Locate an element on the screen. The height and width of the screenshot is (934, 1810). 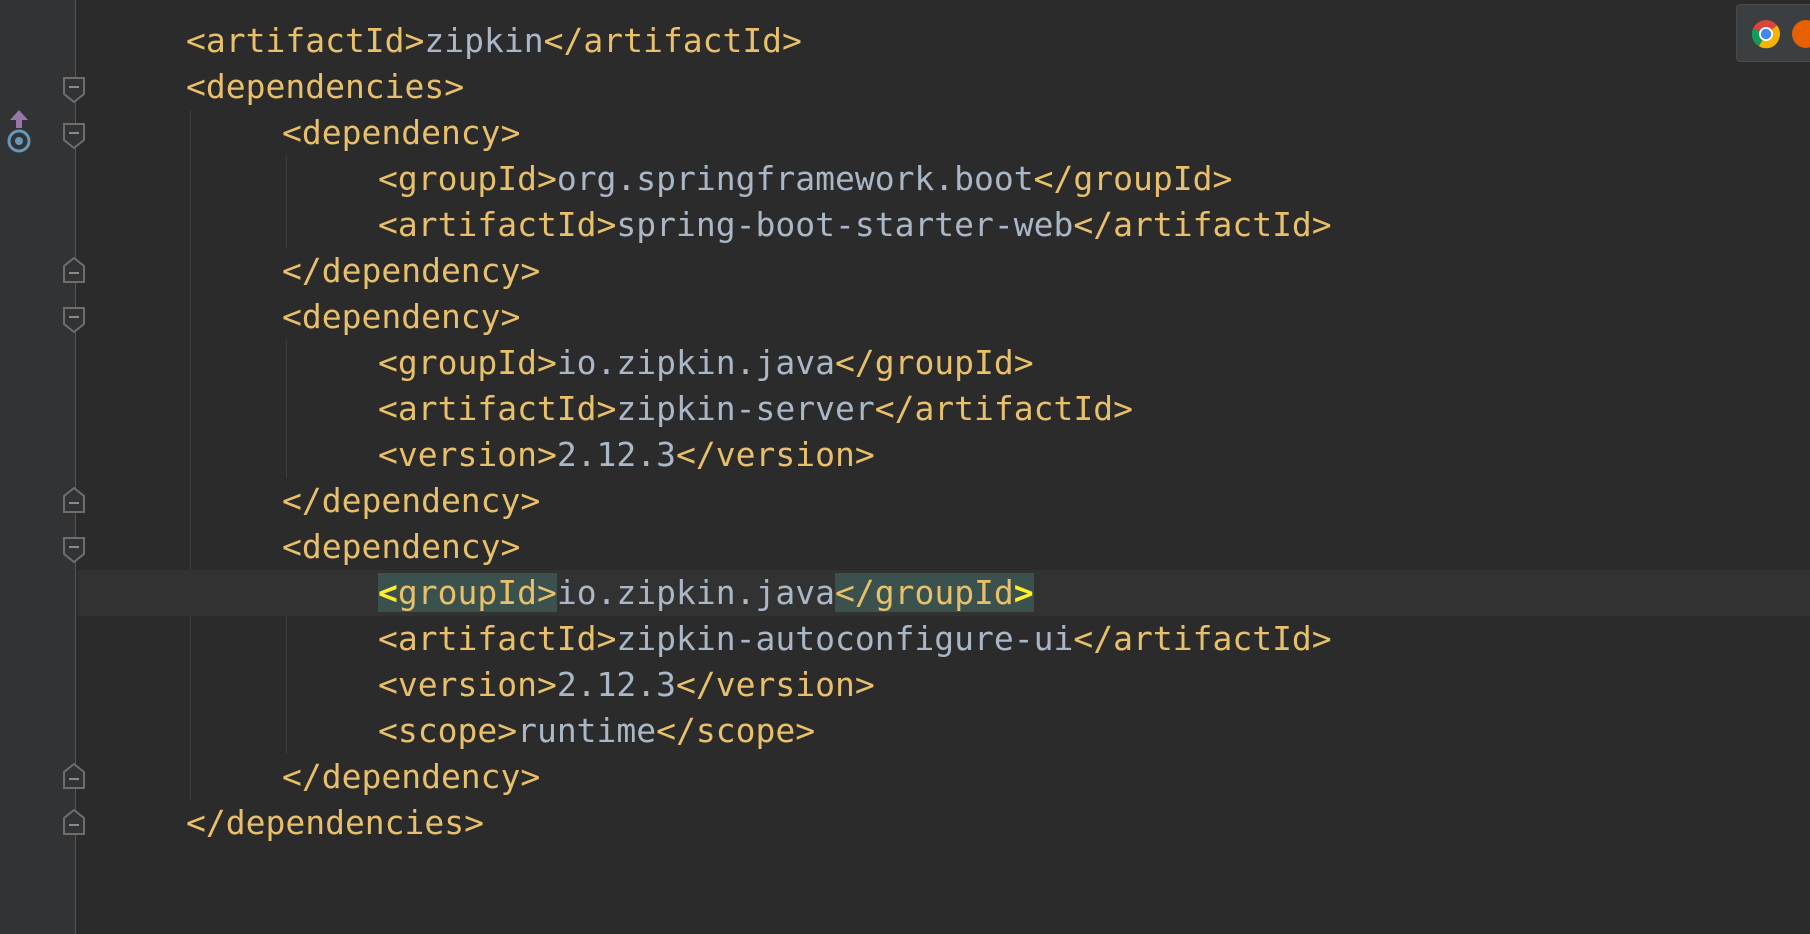
current-code-line: <groupId>io.zipkin.java</groupId> is located at coordinates (944, 593).